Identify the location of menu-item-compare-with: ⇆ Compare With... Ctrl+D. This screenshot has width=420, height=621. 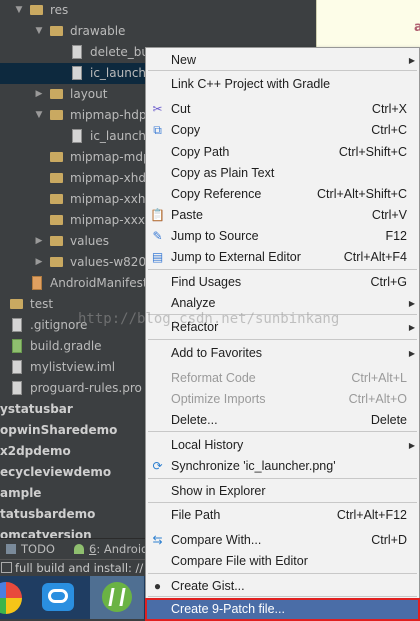
(282, 540).